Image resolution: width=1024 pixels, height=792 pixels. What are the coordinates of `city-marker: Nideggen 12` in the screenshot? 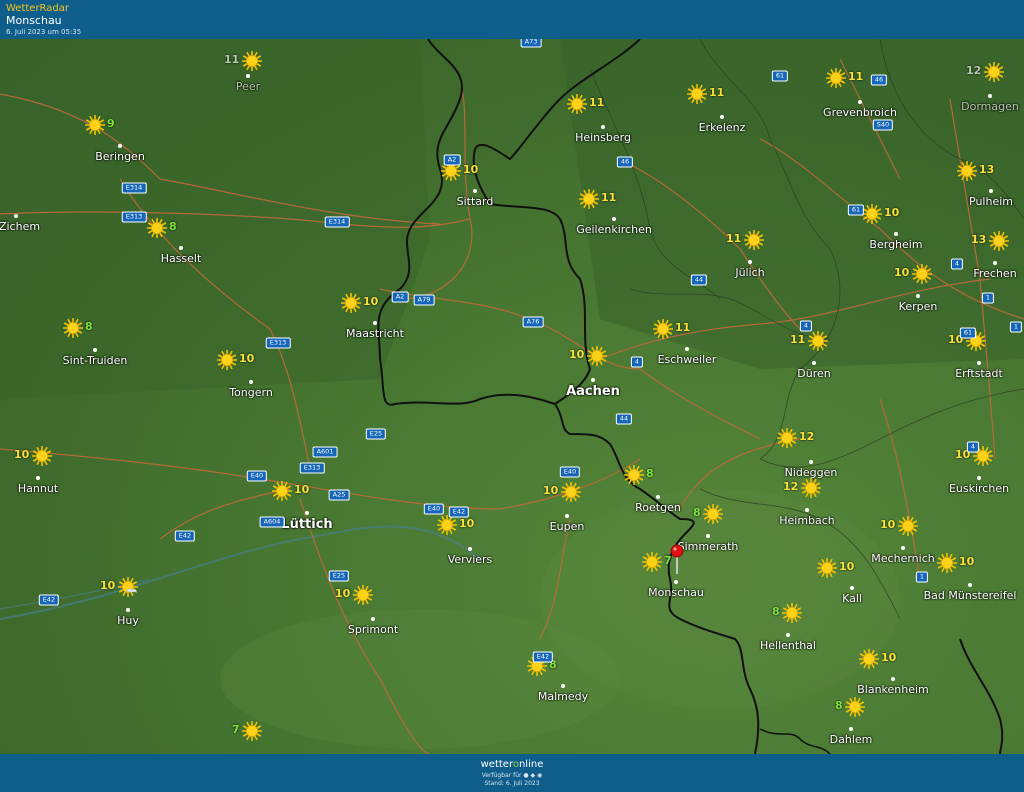 It's located at (806, 453).